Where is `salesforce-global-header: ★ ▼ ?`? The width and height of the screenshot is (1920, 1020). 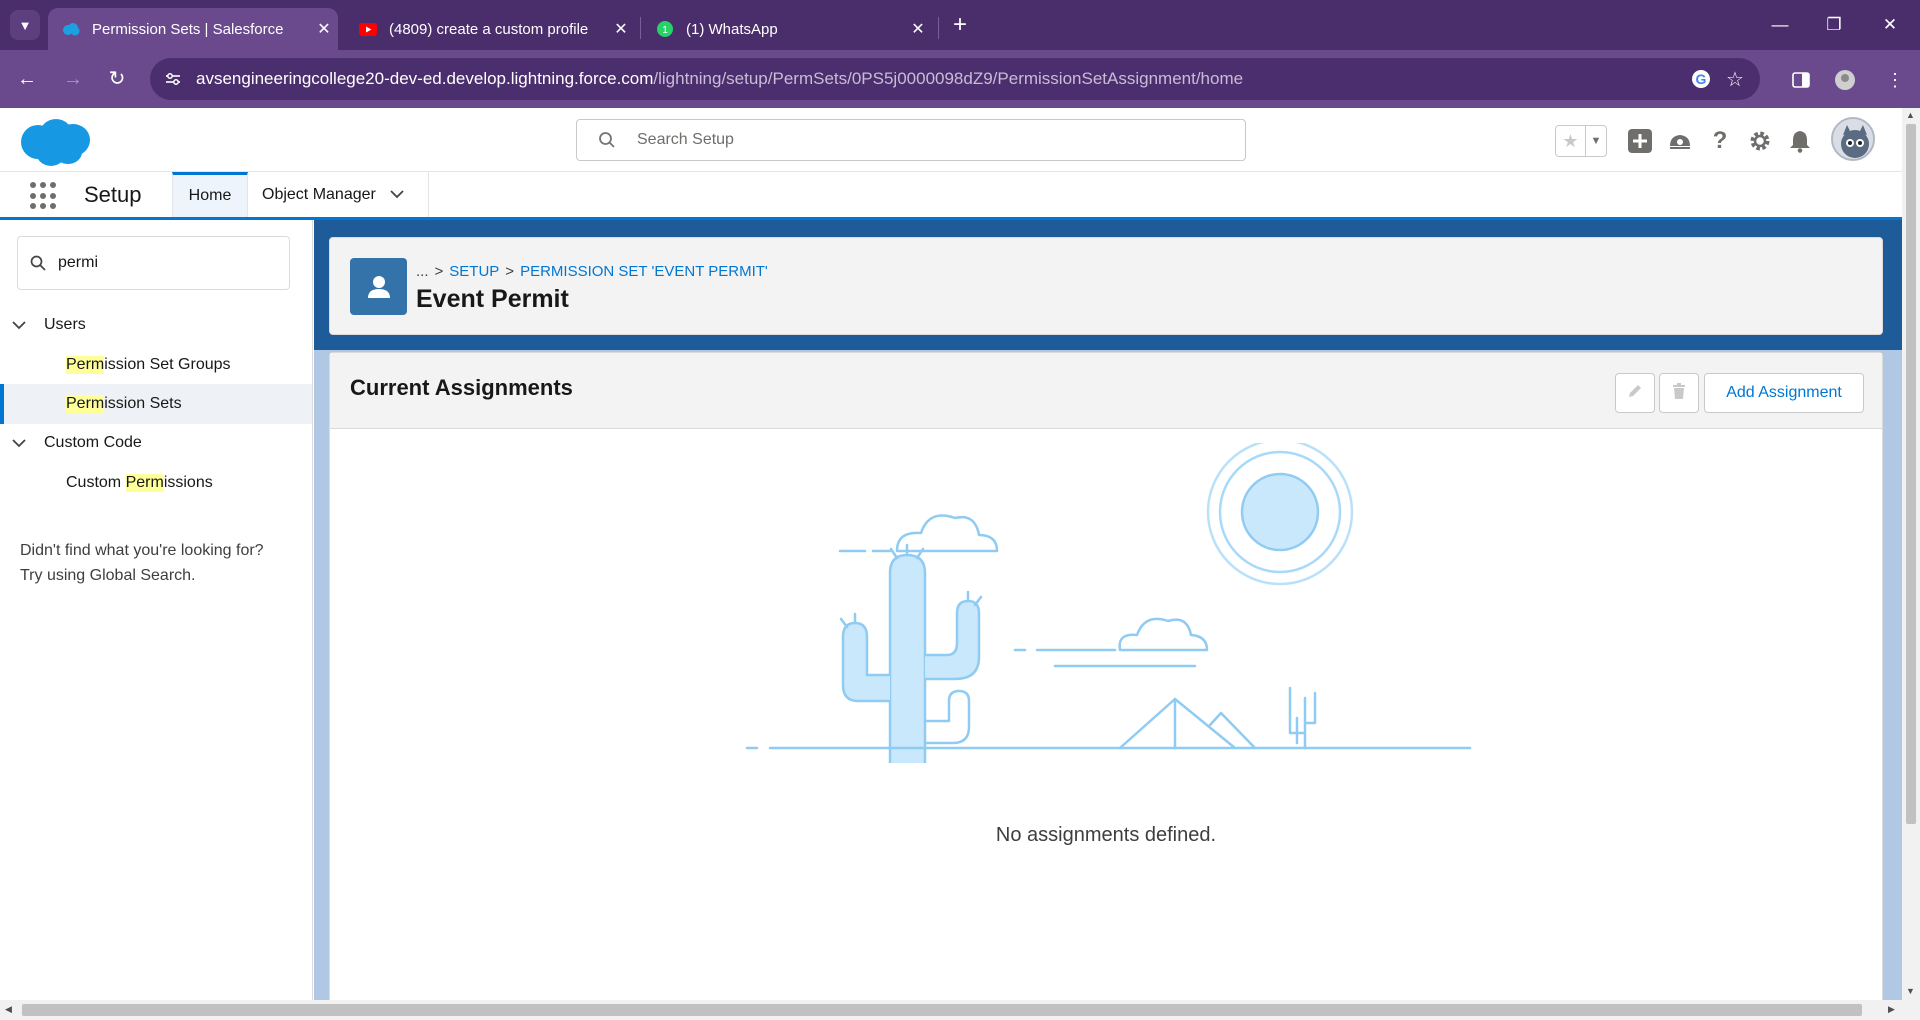
salesforce-global-header: ★ ▼ ? is located at coordinates (951, 140).